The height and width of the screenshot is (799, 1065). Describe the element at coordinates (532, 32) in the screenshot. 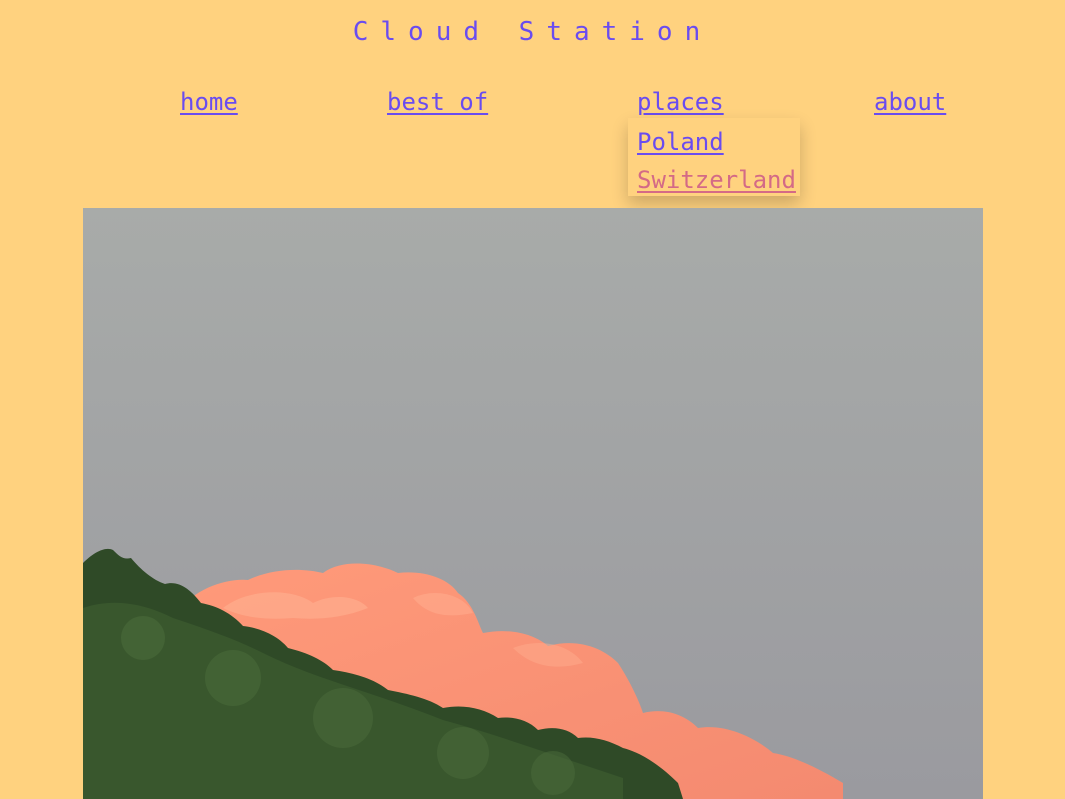

I see `site-title: Cloud Station` at that location.